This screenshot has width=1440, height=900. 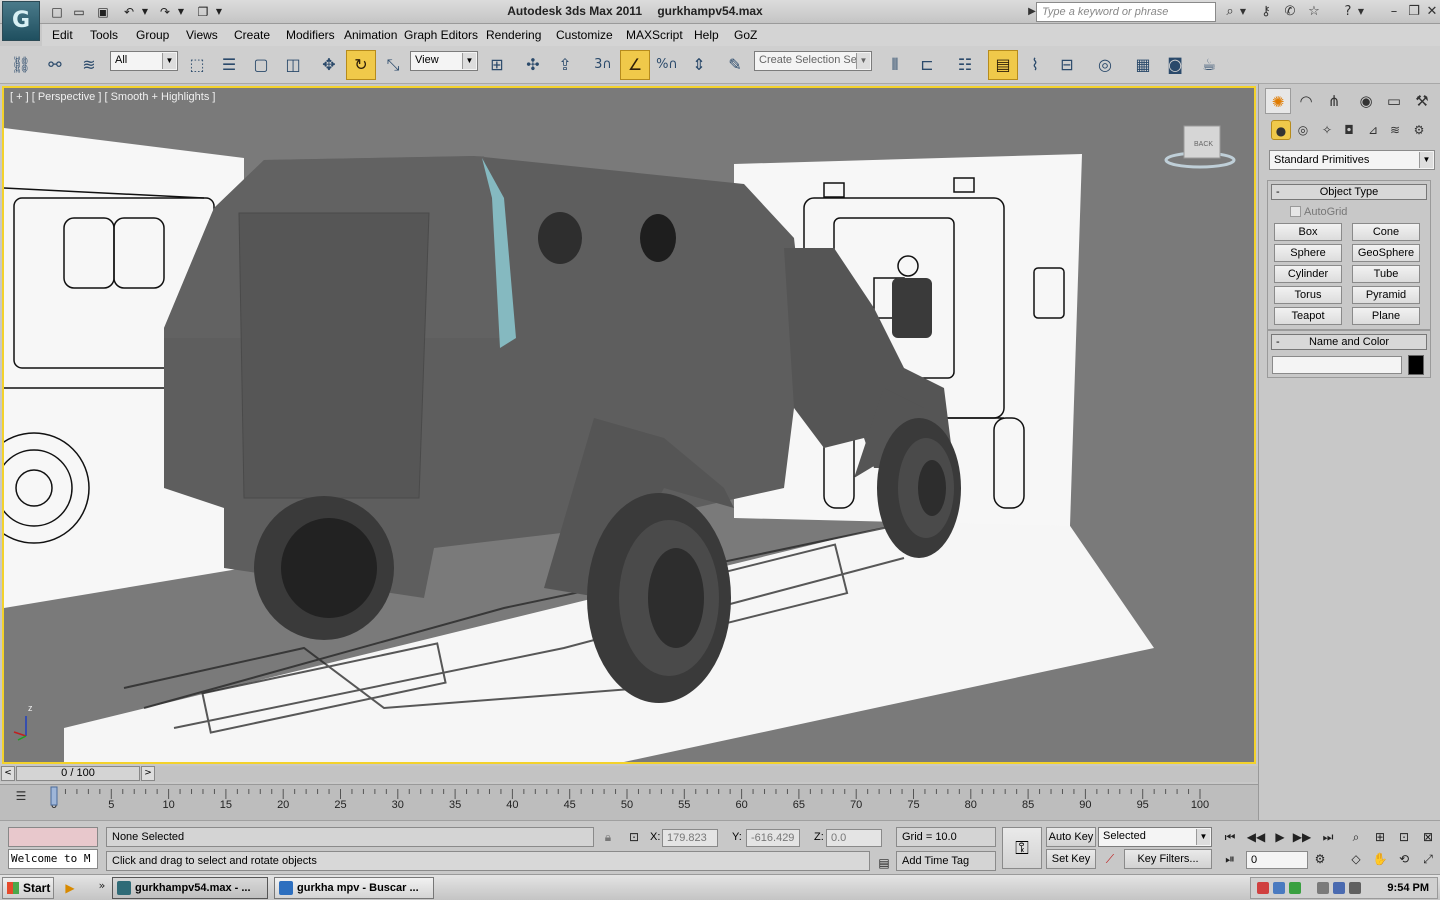 What do you see at coordinates (1431, 12) in the screenshot?
I see `close-icon: ✕` at bounding box center [1431, 12].